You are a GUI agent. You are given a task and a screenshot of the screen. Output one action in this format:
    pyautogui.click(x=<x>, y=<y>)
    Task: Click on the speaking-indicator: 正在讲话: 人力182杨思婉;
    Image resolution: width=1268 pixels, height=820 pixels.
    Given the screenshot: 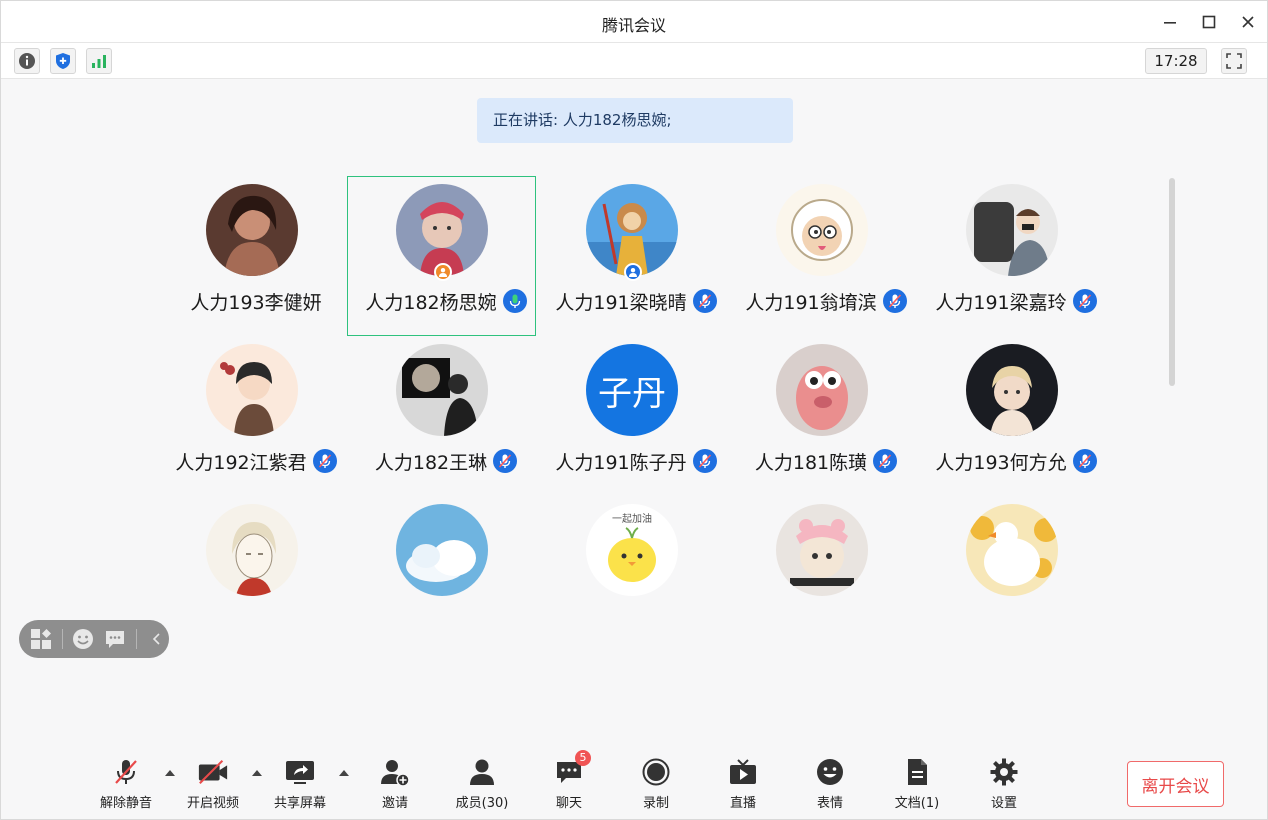 What is the action you would take?
    pyautogui.click(x=635, y=120)
    